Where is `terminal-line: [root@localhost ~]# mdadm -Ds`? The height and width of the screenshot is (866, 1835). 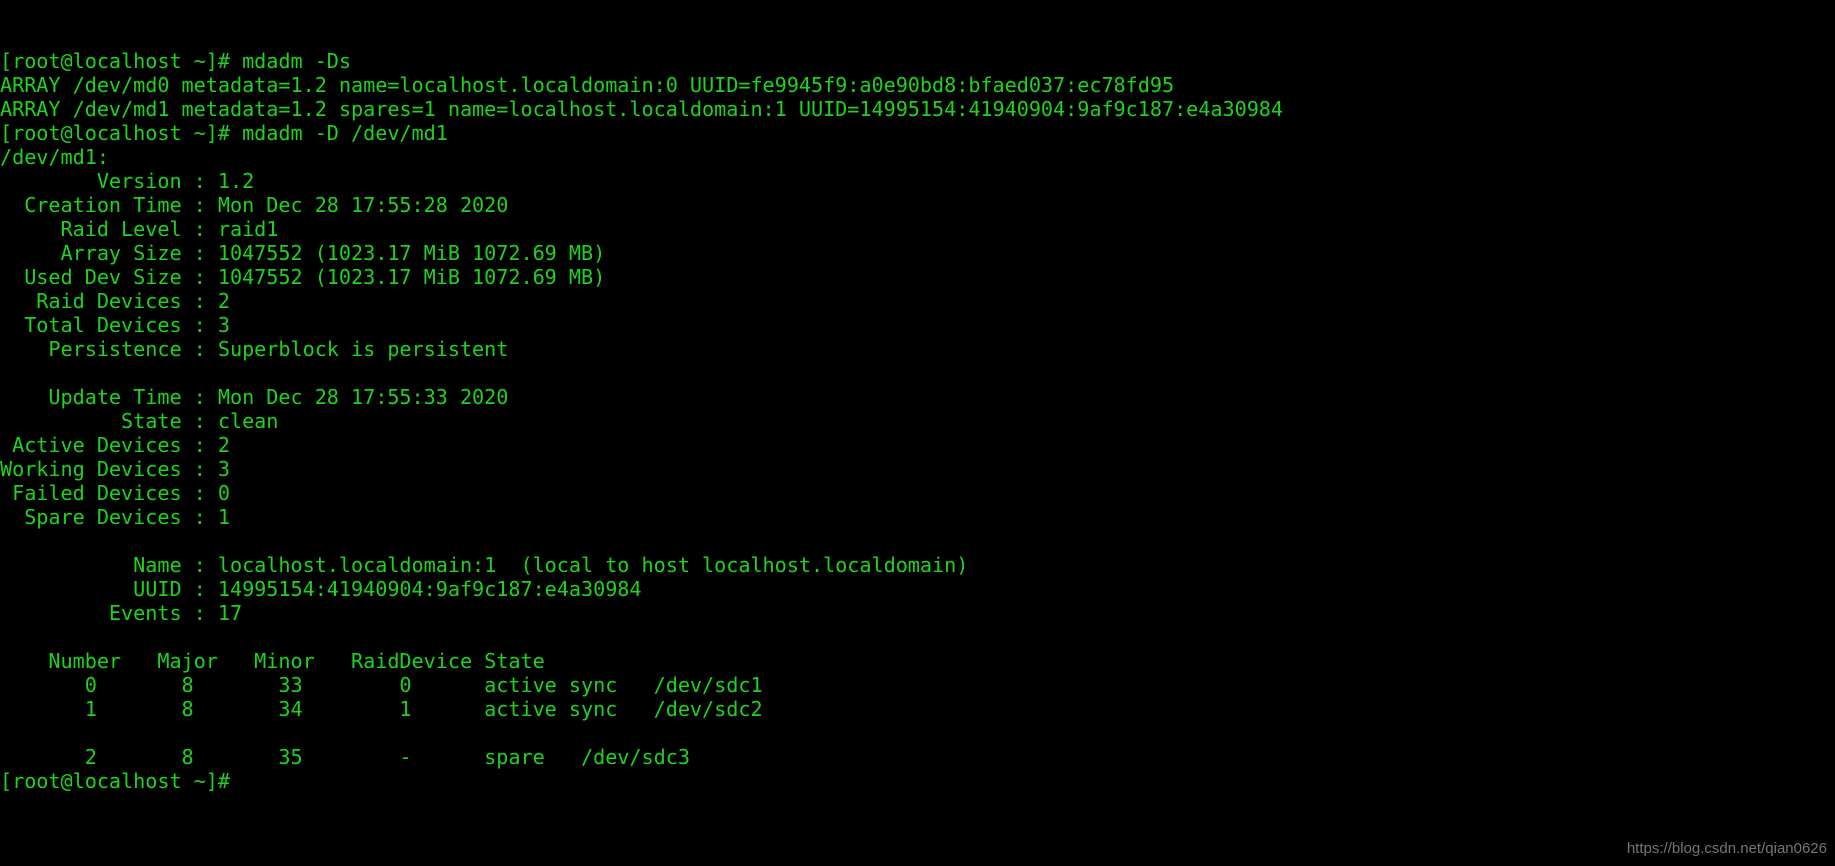 terminal-line: [root@localhost ~]# mdadm -Ds is located at coordinates (176, 61).